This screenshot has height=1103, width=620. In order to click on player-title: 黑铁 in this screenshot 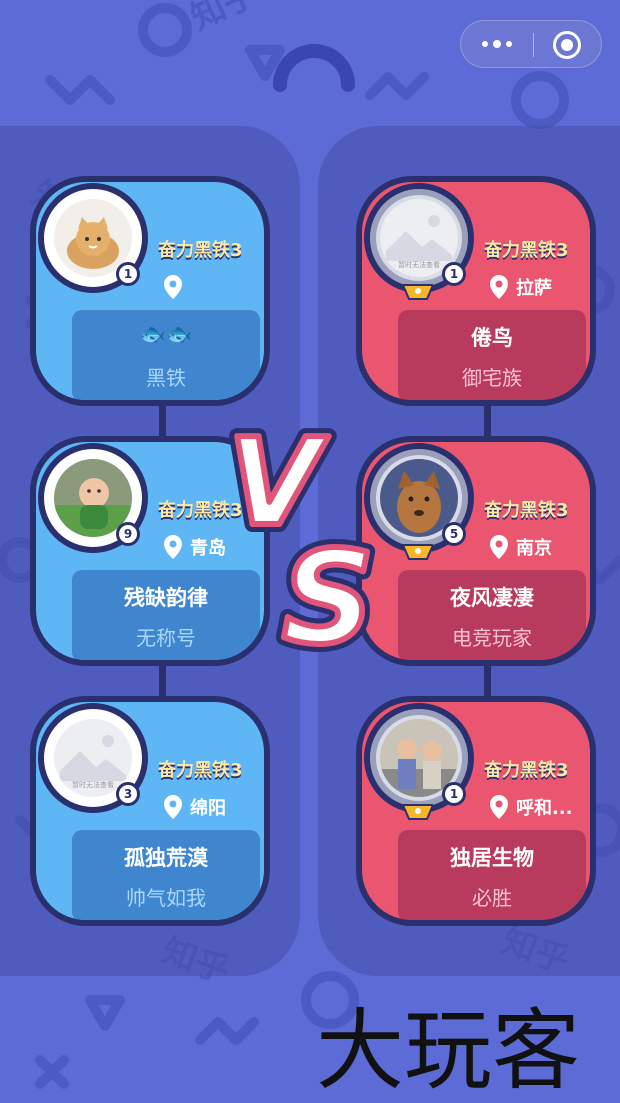, I will do `click(166, 378)`.